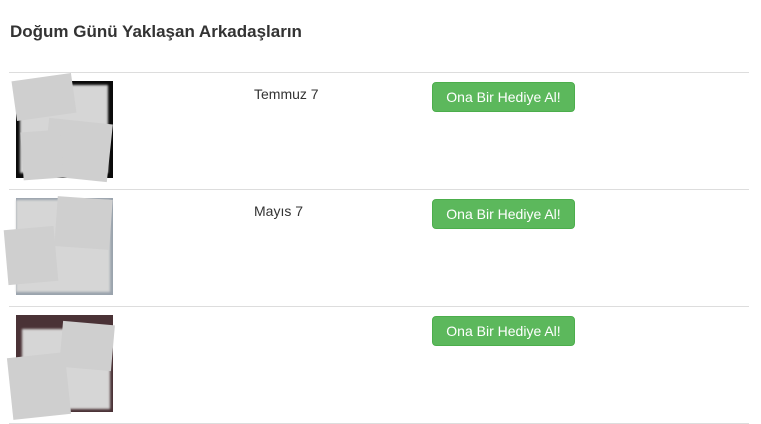 Image resolution: width=761 pixels, height=424 pixels. I want to click on page-title: Doğum Günü Yaklaşan Arkadaşların, so click(156, 31).